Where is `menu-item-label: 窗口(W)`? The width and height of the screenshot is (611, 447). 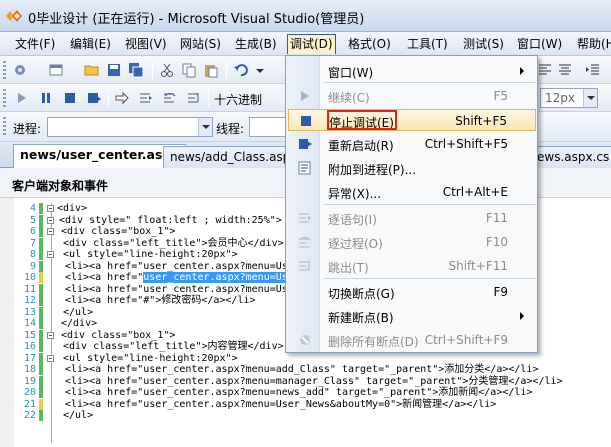
menu-item-label: 窗口(W) is located at coordinates (351, 73).